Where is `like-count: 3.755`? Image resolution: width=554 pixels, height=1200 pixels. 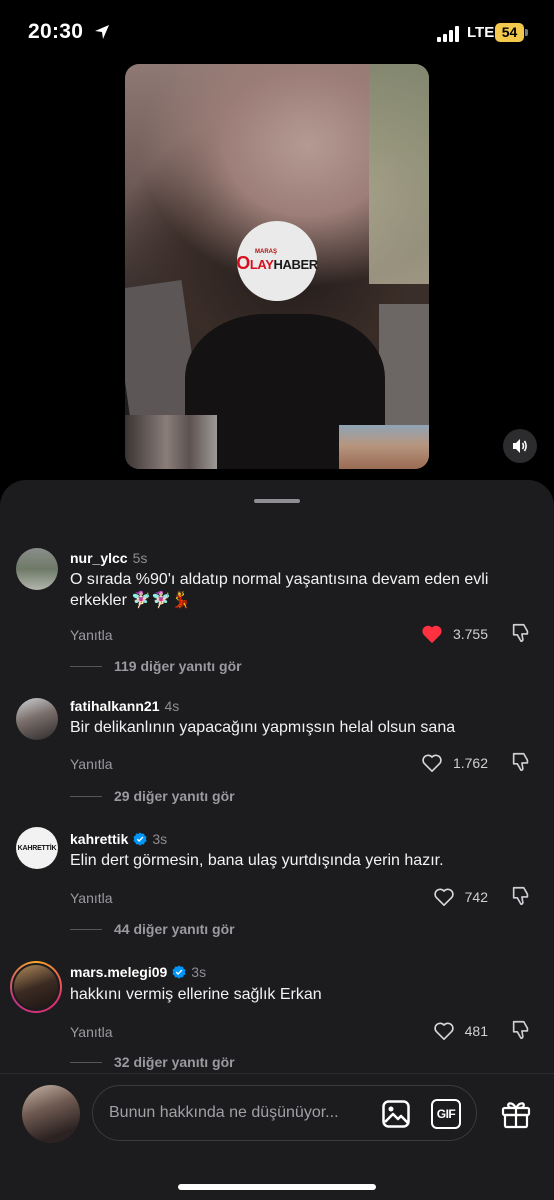
like-count: 3.755 is located at coordinates (470, 634).